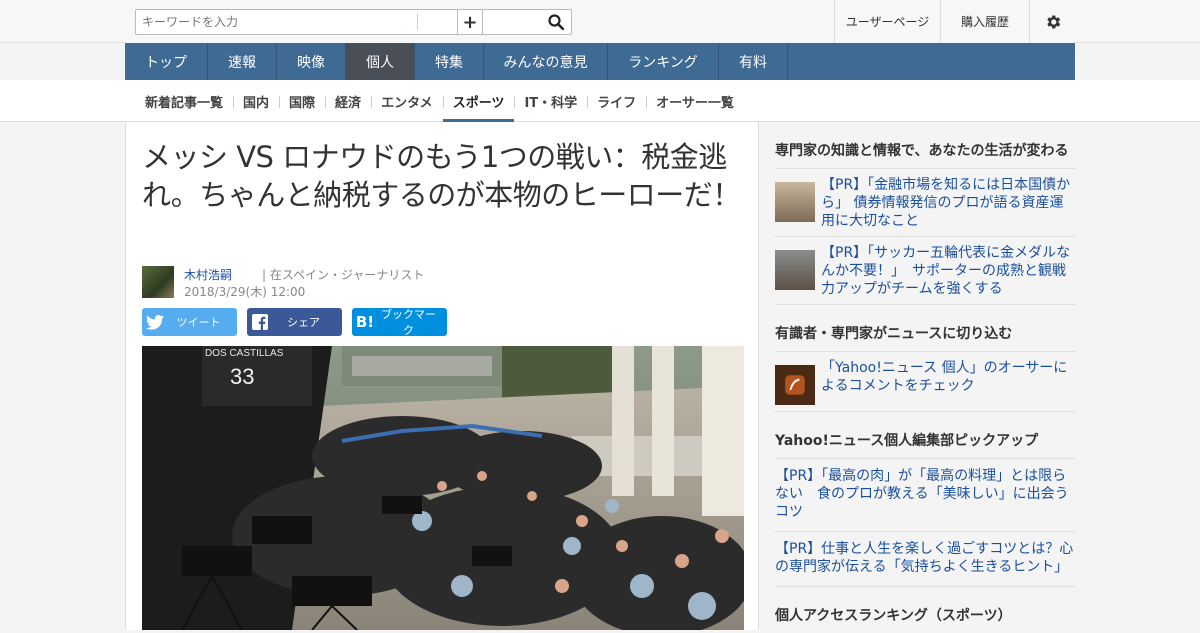 The width and height of the screenshot is (1200, 633). What do you see at coordinates (245, 292) in the screenshot?
I see `article-date: 2018/3/29(木) 12:00` at bounding box center [245, 292].